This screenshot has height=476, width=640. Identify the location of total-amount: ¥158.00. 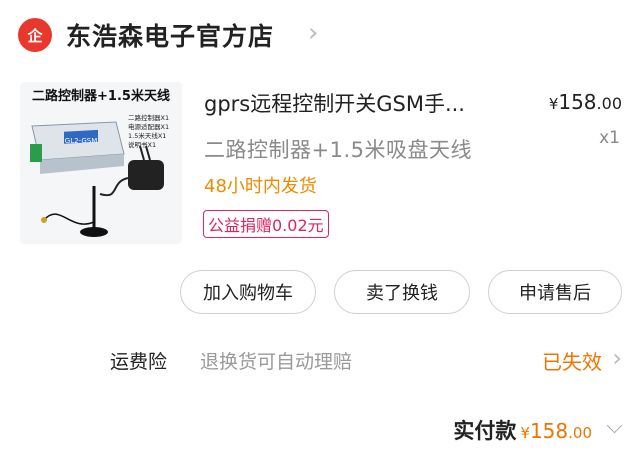
(556, 431).